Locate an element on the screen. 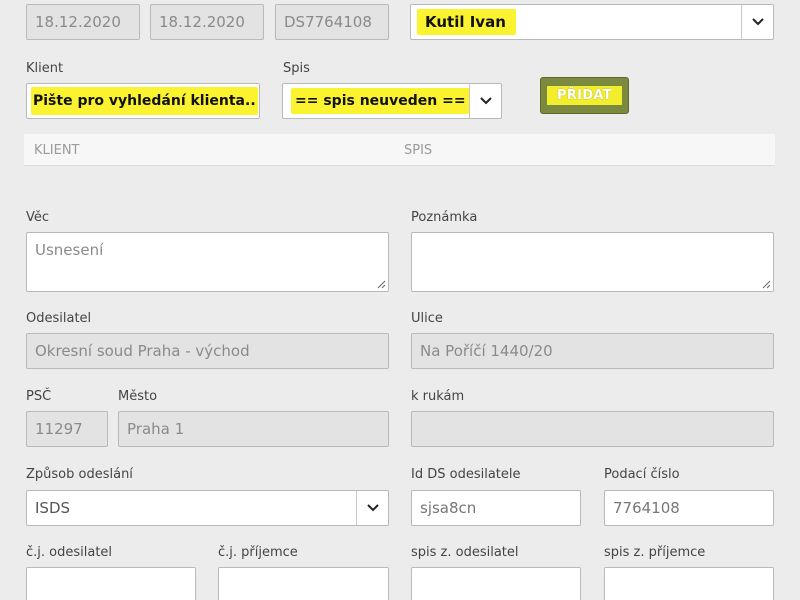 The height and width of the screenshot is (600, 800). id-ds-label: Id DS odesilatele is located at coordinates (466, 474).